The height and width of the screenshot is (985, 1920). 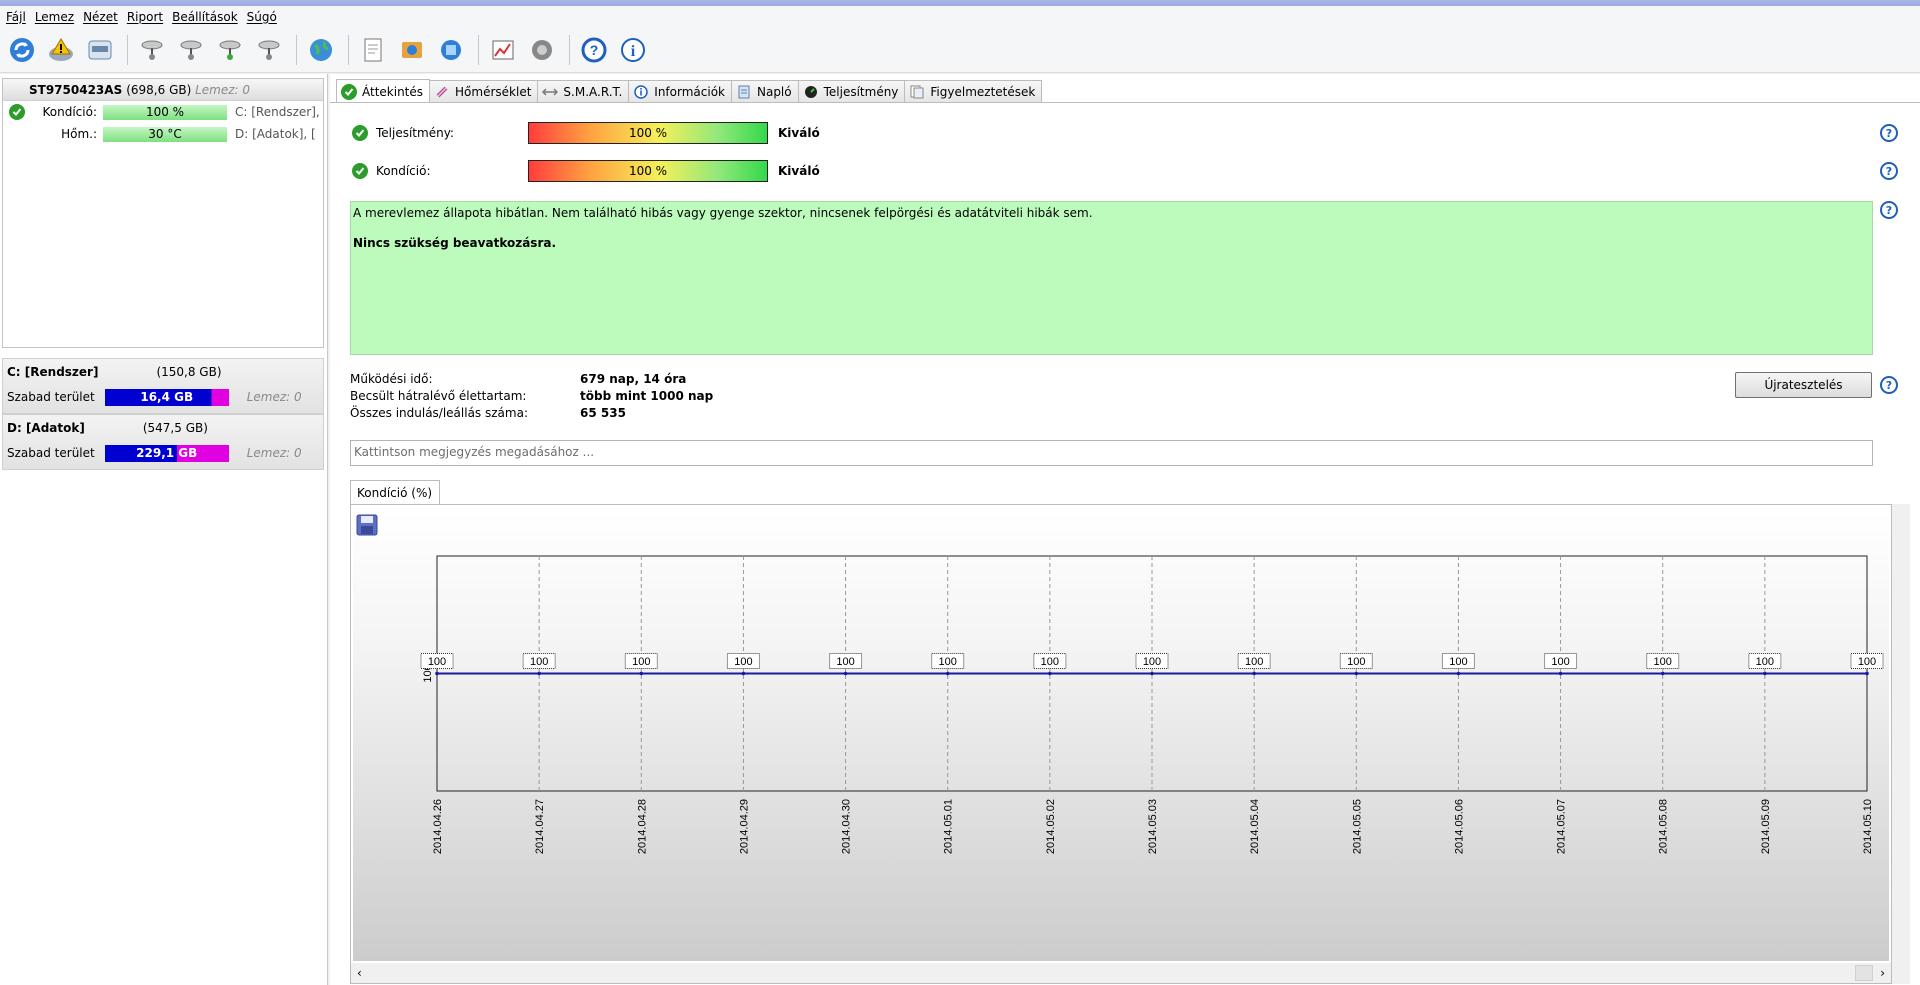 I want to click on warning-button, so click(x=61, y=50).